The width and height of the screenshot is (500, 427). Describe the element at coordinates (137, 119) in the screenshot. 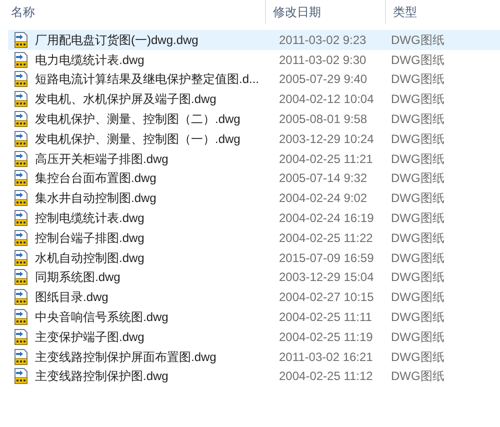

I see `file-name: 发电机保护、测量、控制图（二）.dwg` at that location.